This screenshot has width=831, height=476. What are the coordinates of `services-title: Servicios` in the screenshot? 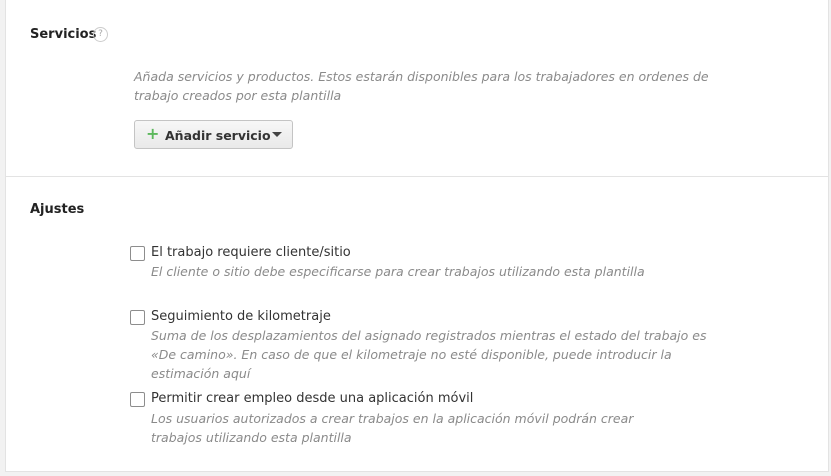 It's located at (63, 34).